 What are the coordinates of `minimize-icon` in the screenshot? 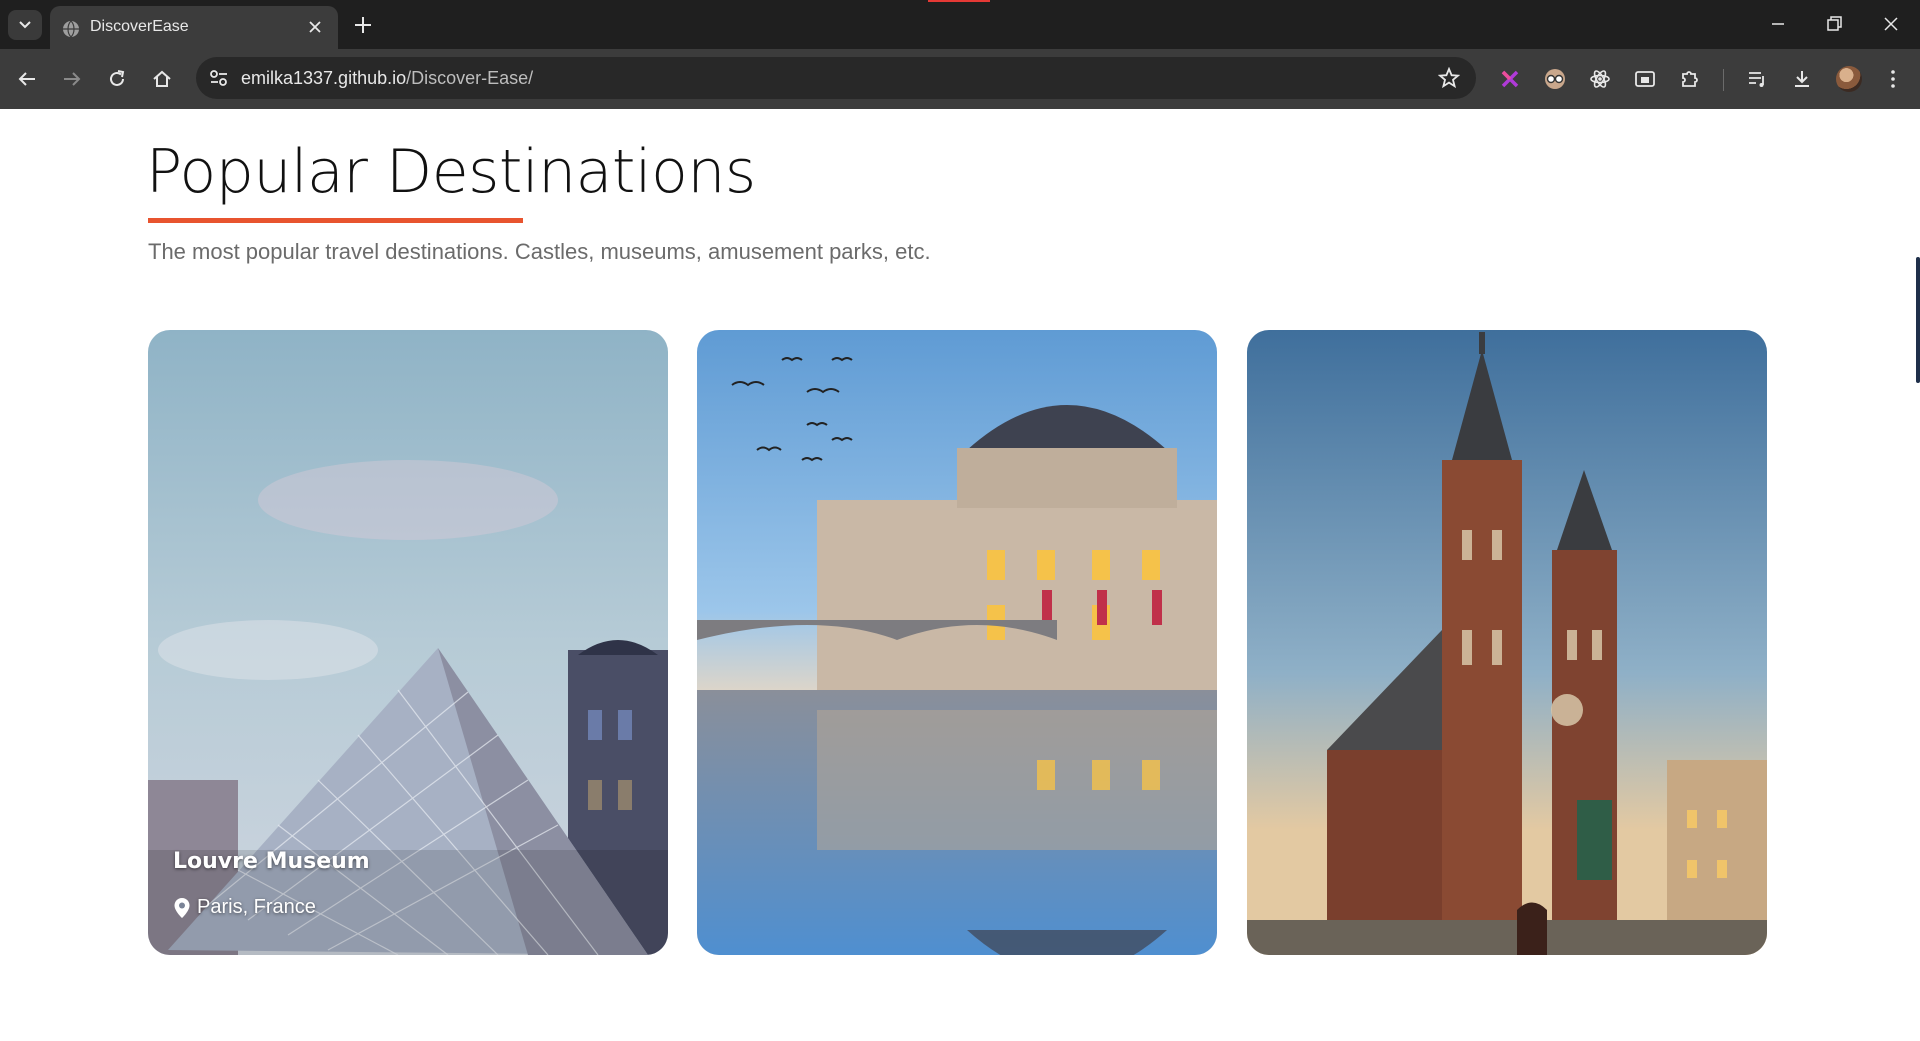 It's located at (1778, 24).